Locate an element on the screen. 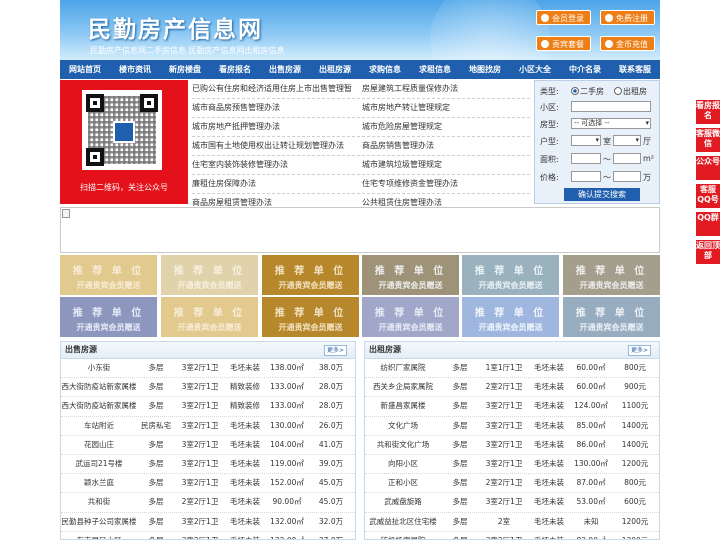 This screenshot has height=540, width=720. listing-community: 纺织厂家属院 is located at coordinates (403, 368).